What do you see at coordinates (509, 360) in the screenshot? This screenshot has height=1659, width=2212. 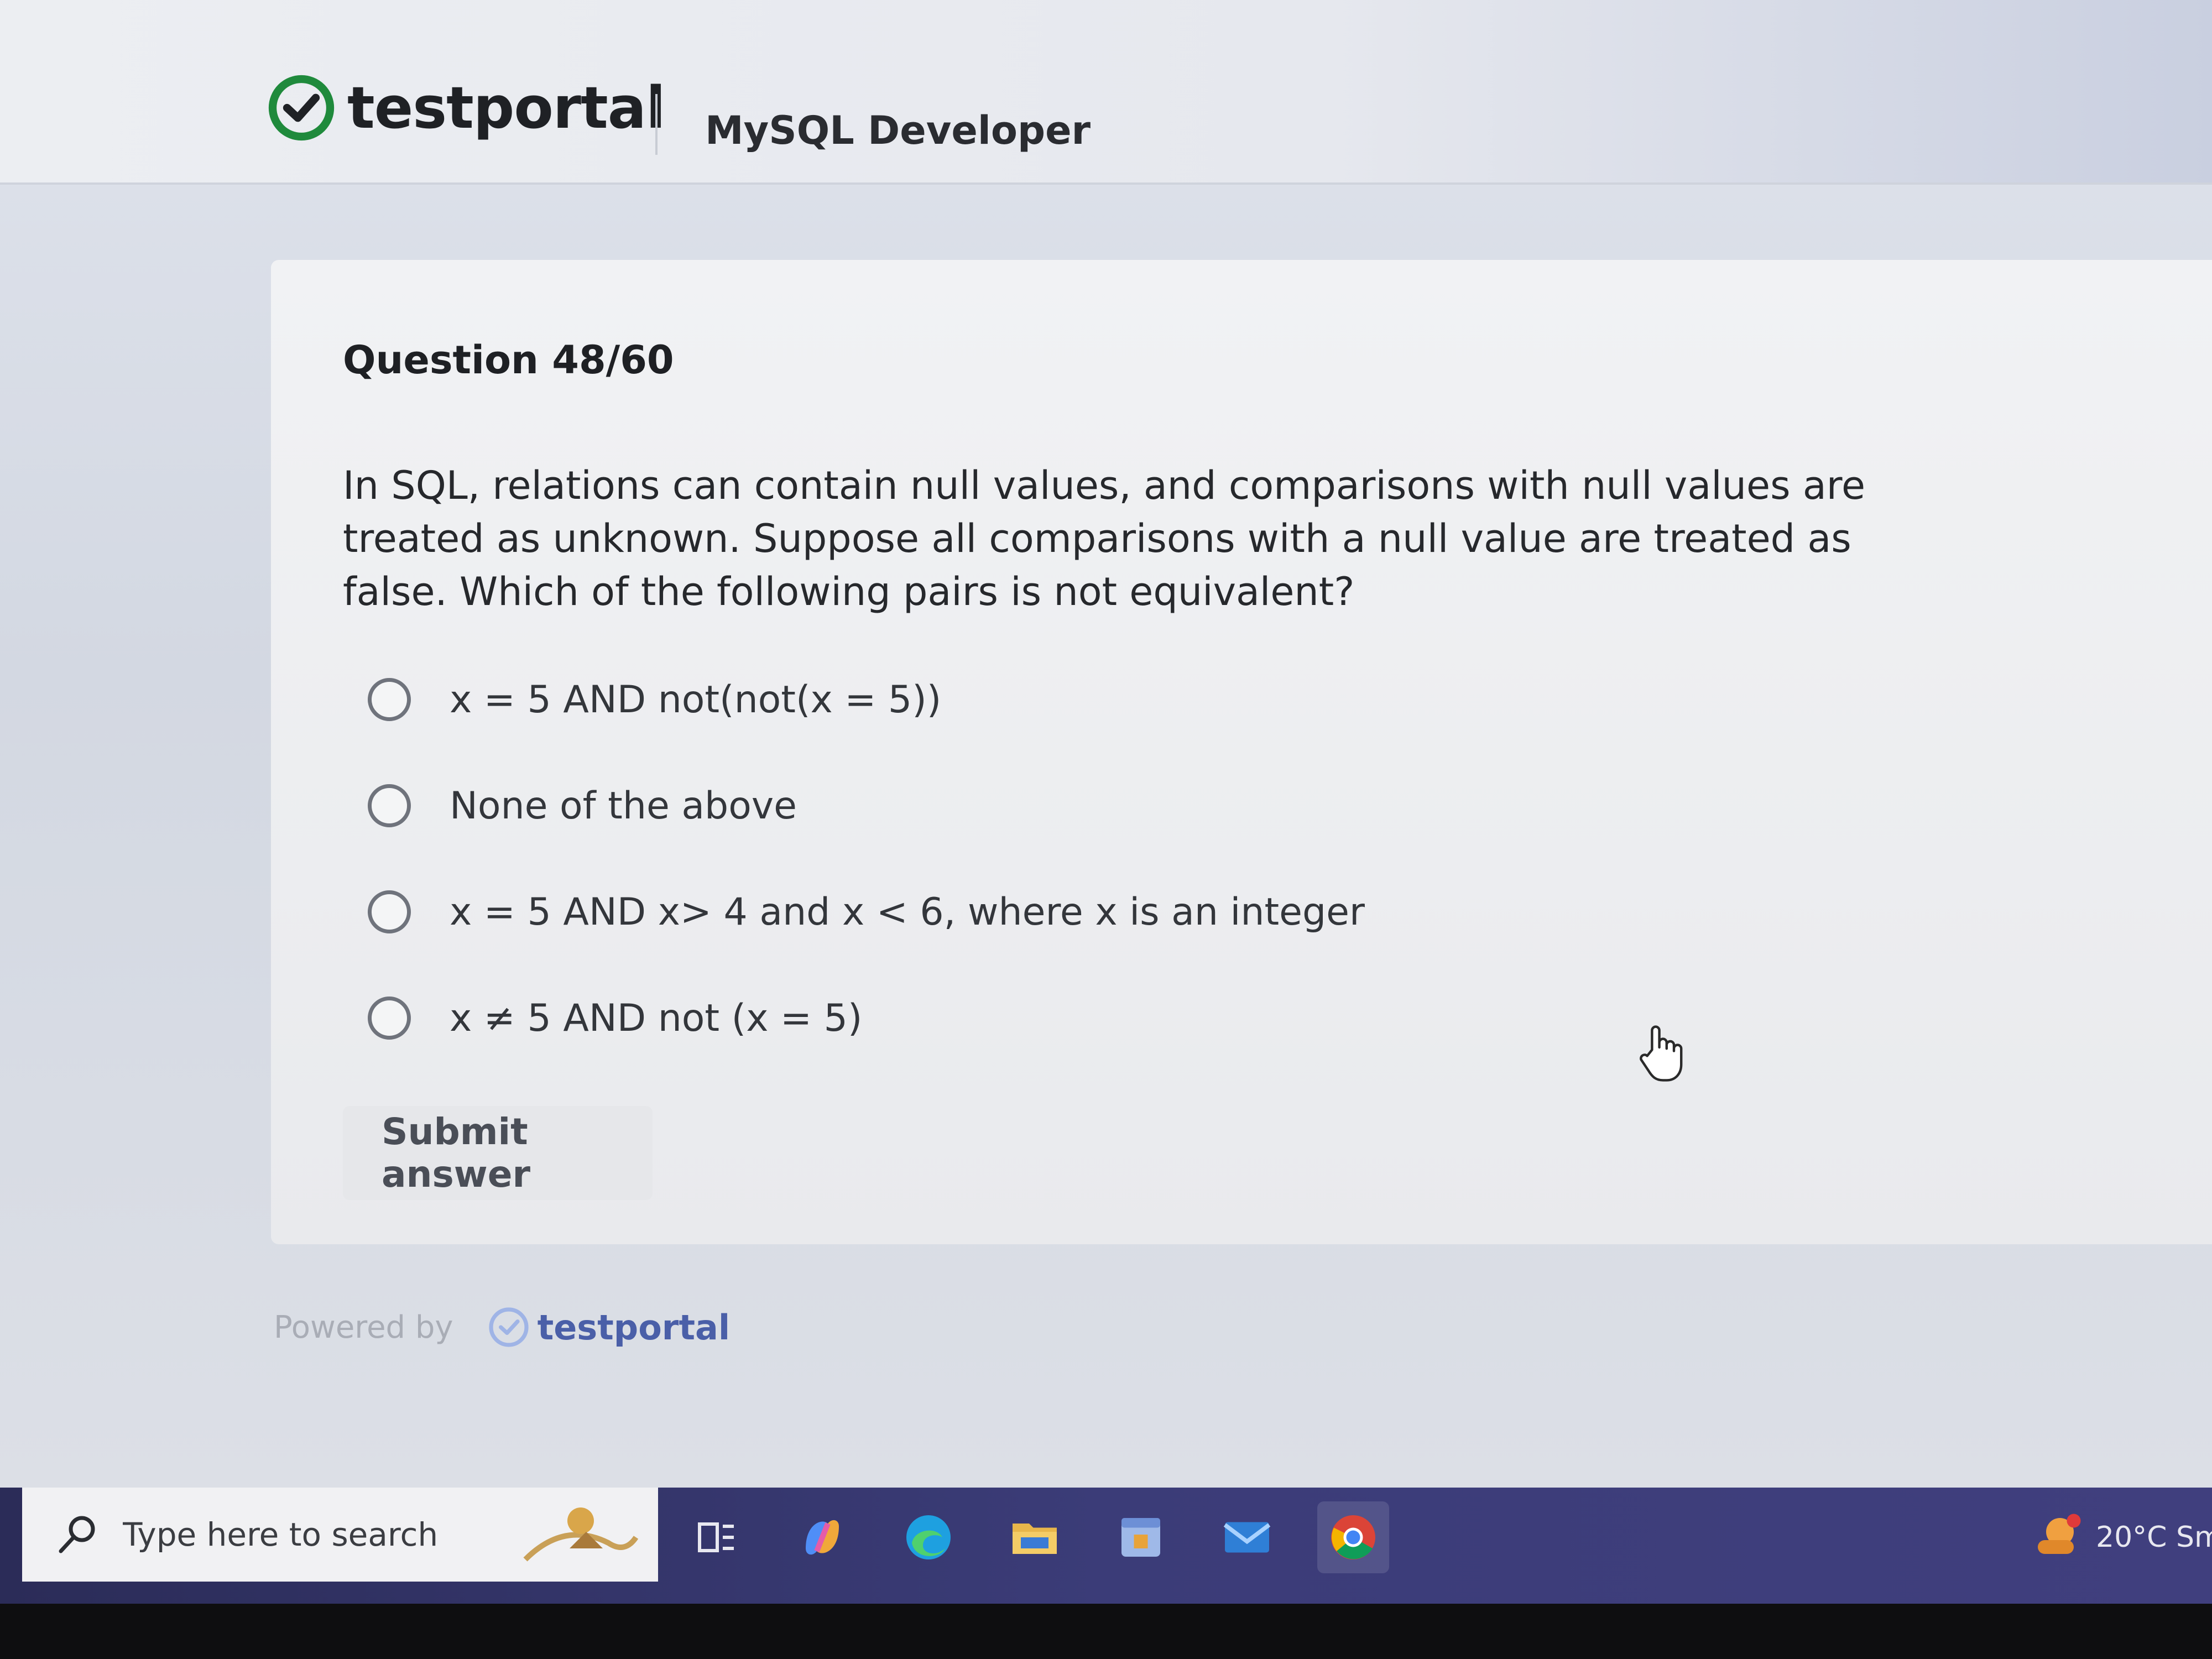 I see `question-number: Question 48/60` at bounding box center [509, 360].